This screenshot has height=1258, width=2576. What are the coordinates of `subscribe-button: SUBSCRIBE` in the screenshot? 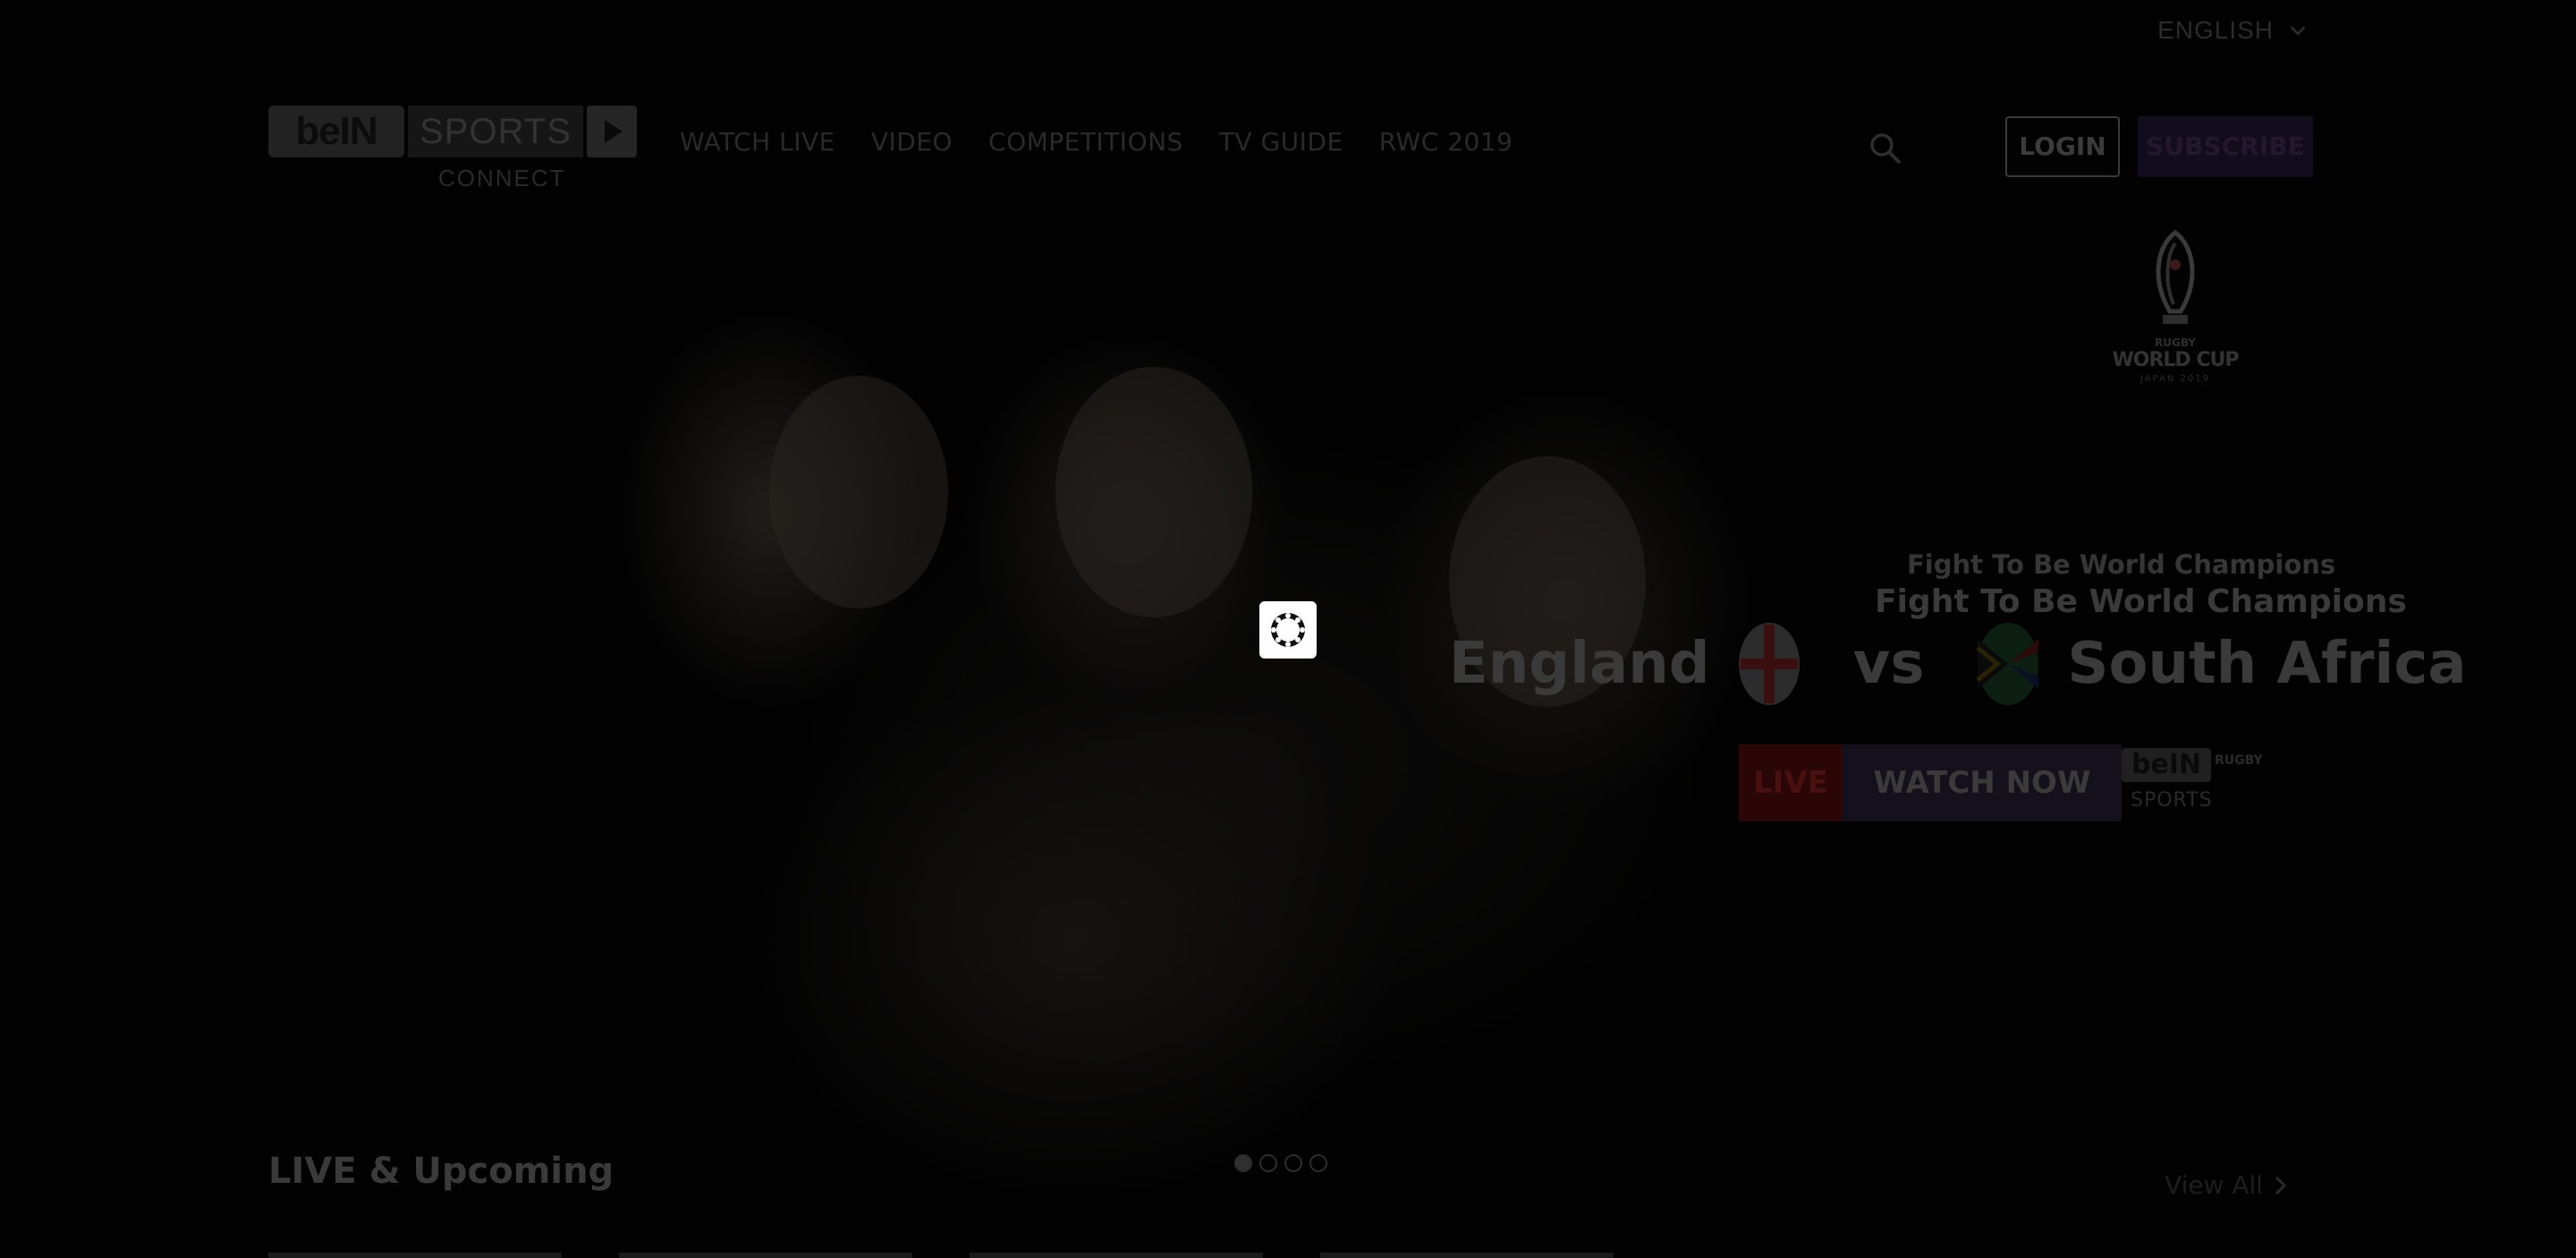 It's located at (2225, 146).